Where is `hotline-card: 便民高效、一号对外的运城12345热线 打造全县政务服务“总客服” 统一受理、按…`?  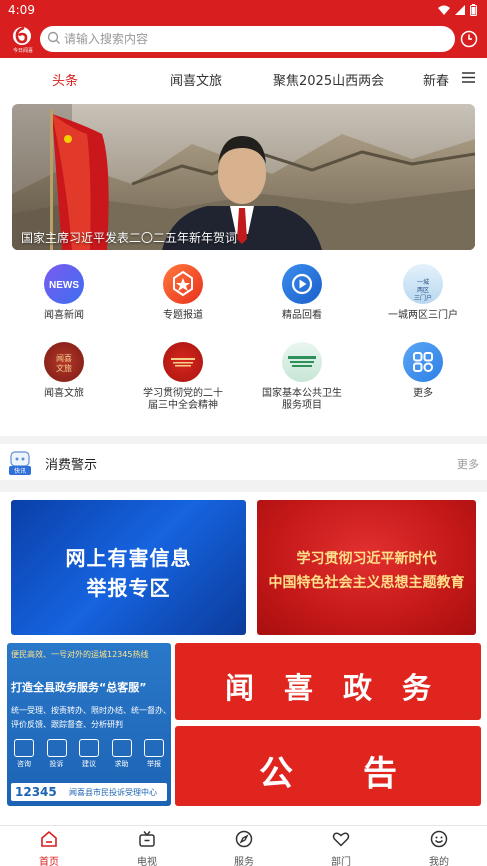 hotline-card: 便民高效、一号对外的运城12345热线 打造全县政务服务“总客服” 统一受理、按… is located at coordinates (89, 724).